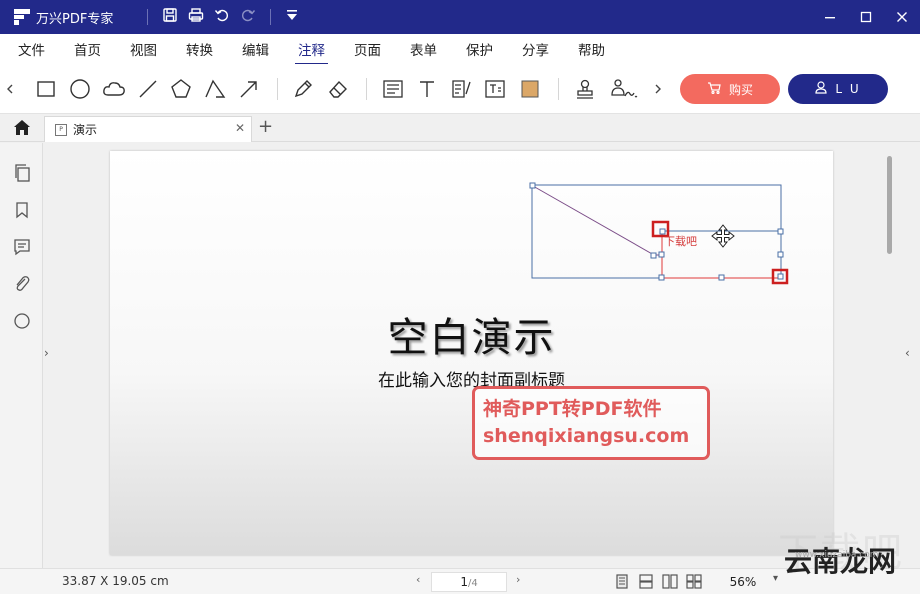 This screenshot has width=920, height=594. I want to click on pencil-tool-icon, so click(303, 89).